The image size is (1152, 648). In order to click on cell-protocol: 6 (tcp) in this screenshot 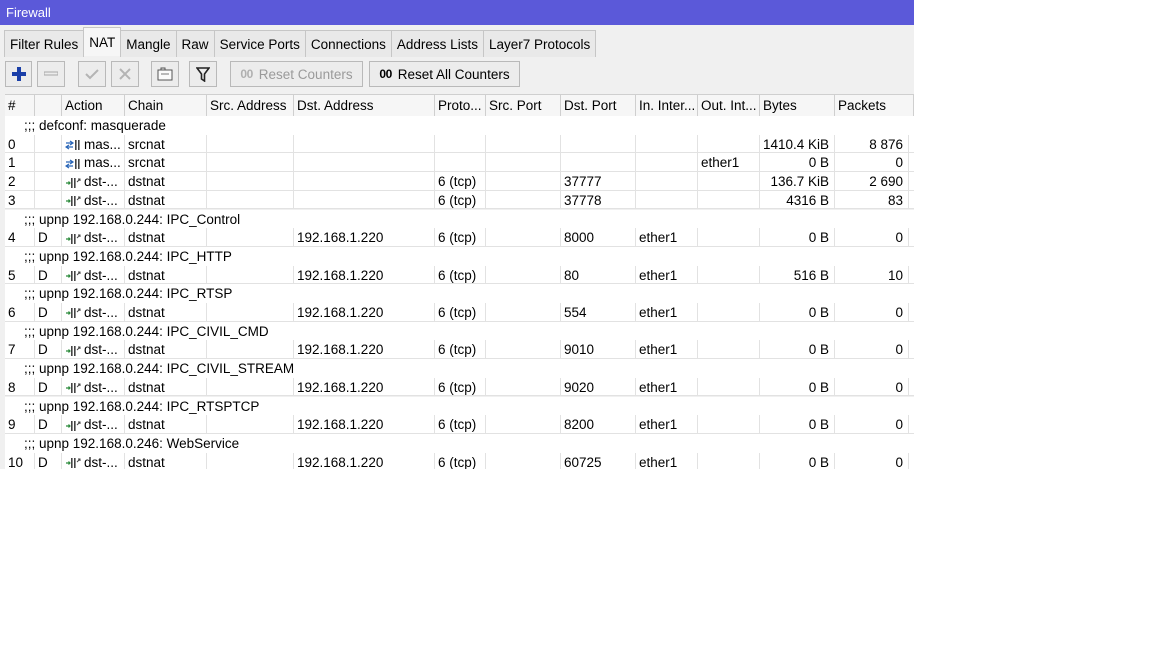, I will do `click(460, 424)`.